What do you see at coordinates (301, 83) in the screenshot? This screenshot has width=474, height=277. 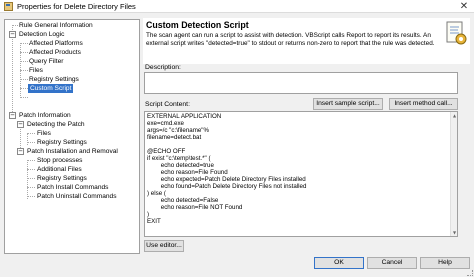 I see `description-field` at bounding box center [301, 83].